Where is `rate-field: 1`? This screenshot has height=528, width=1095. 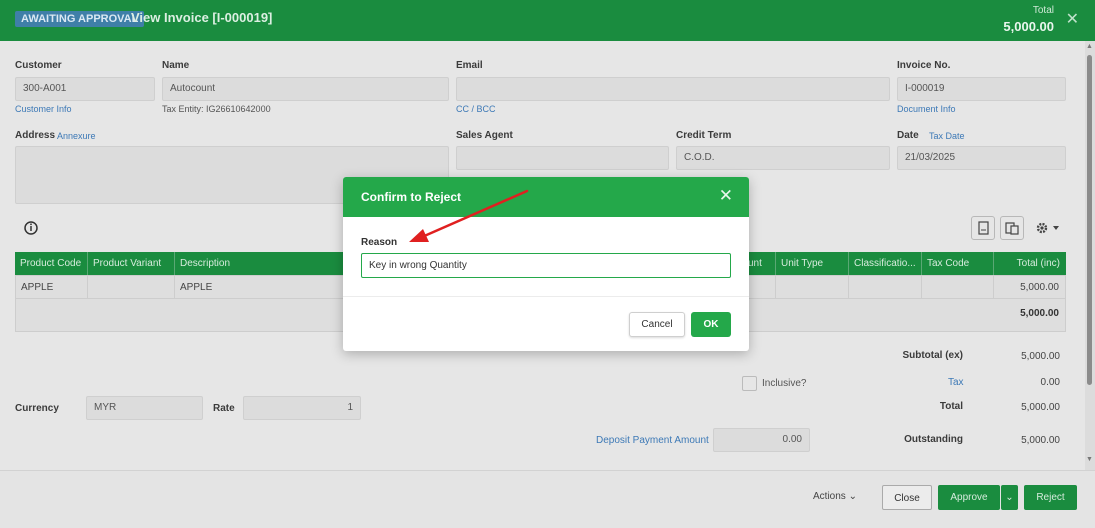
rate-field: 1 is located at coordinates (302, 408).